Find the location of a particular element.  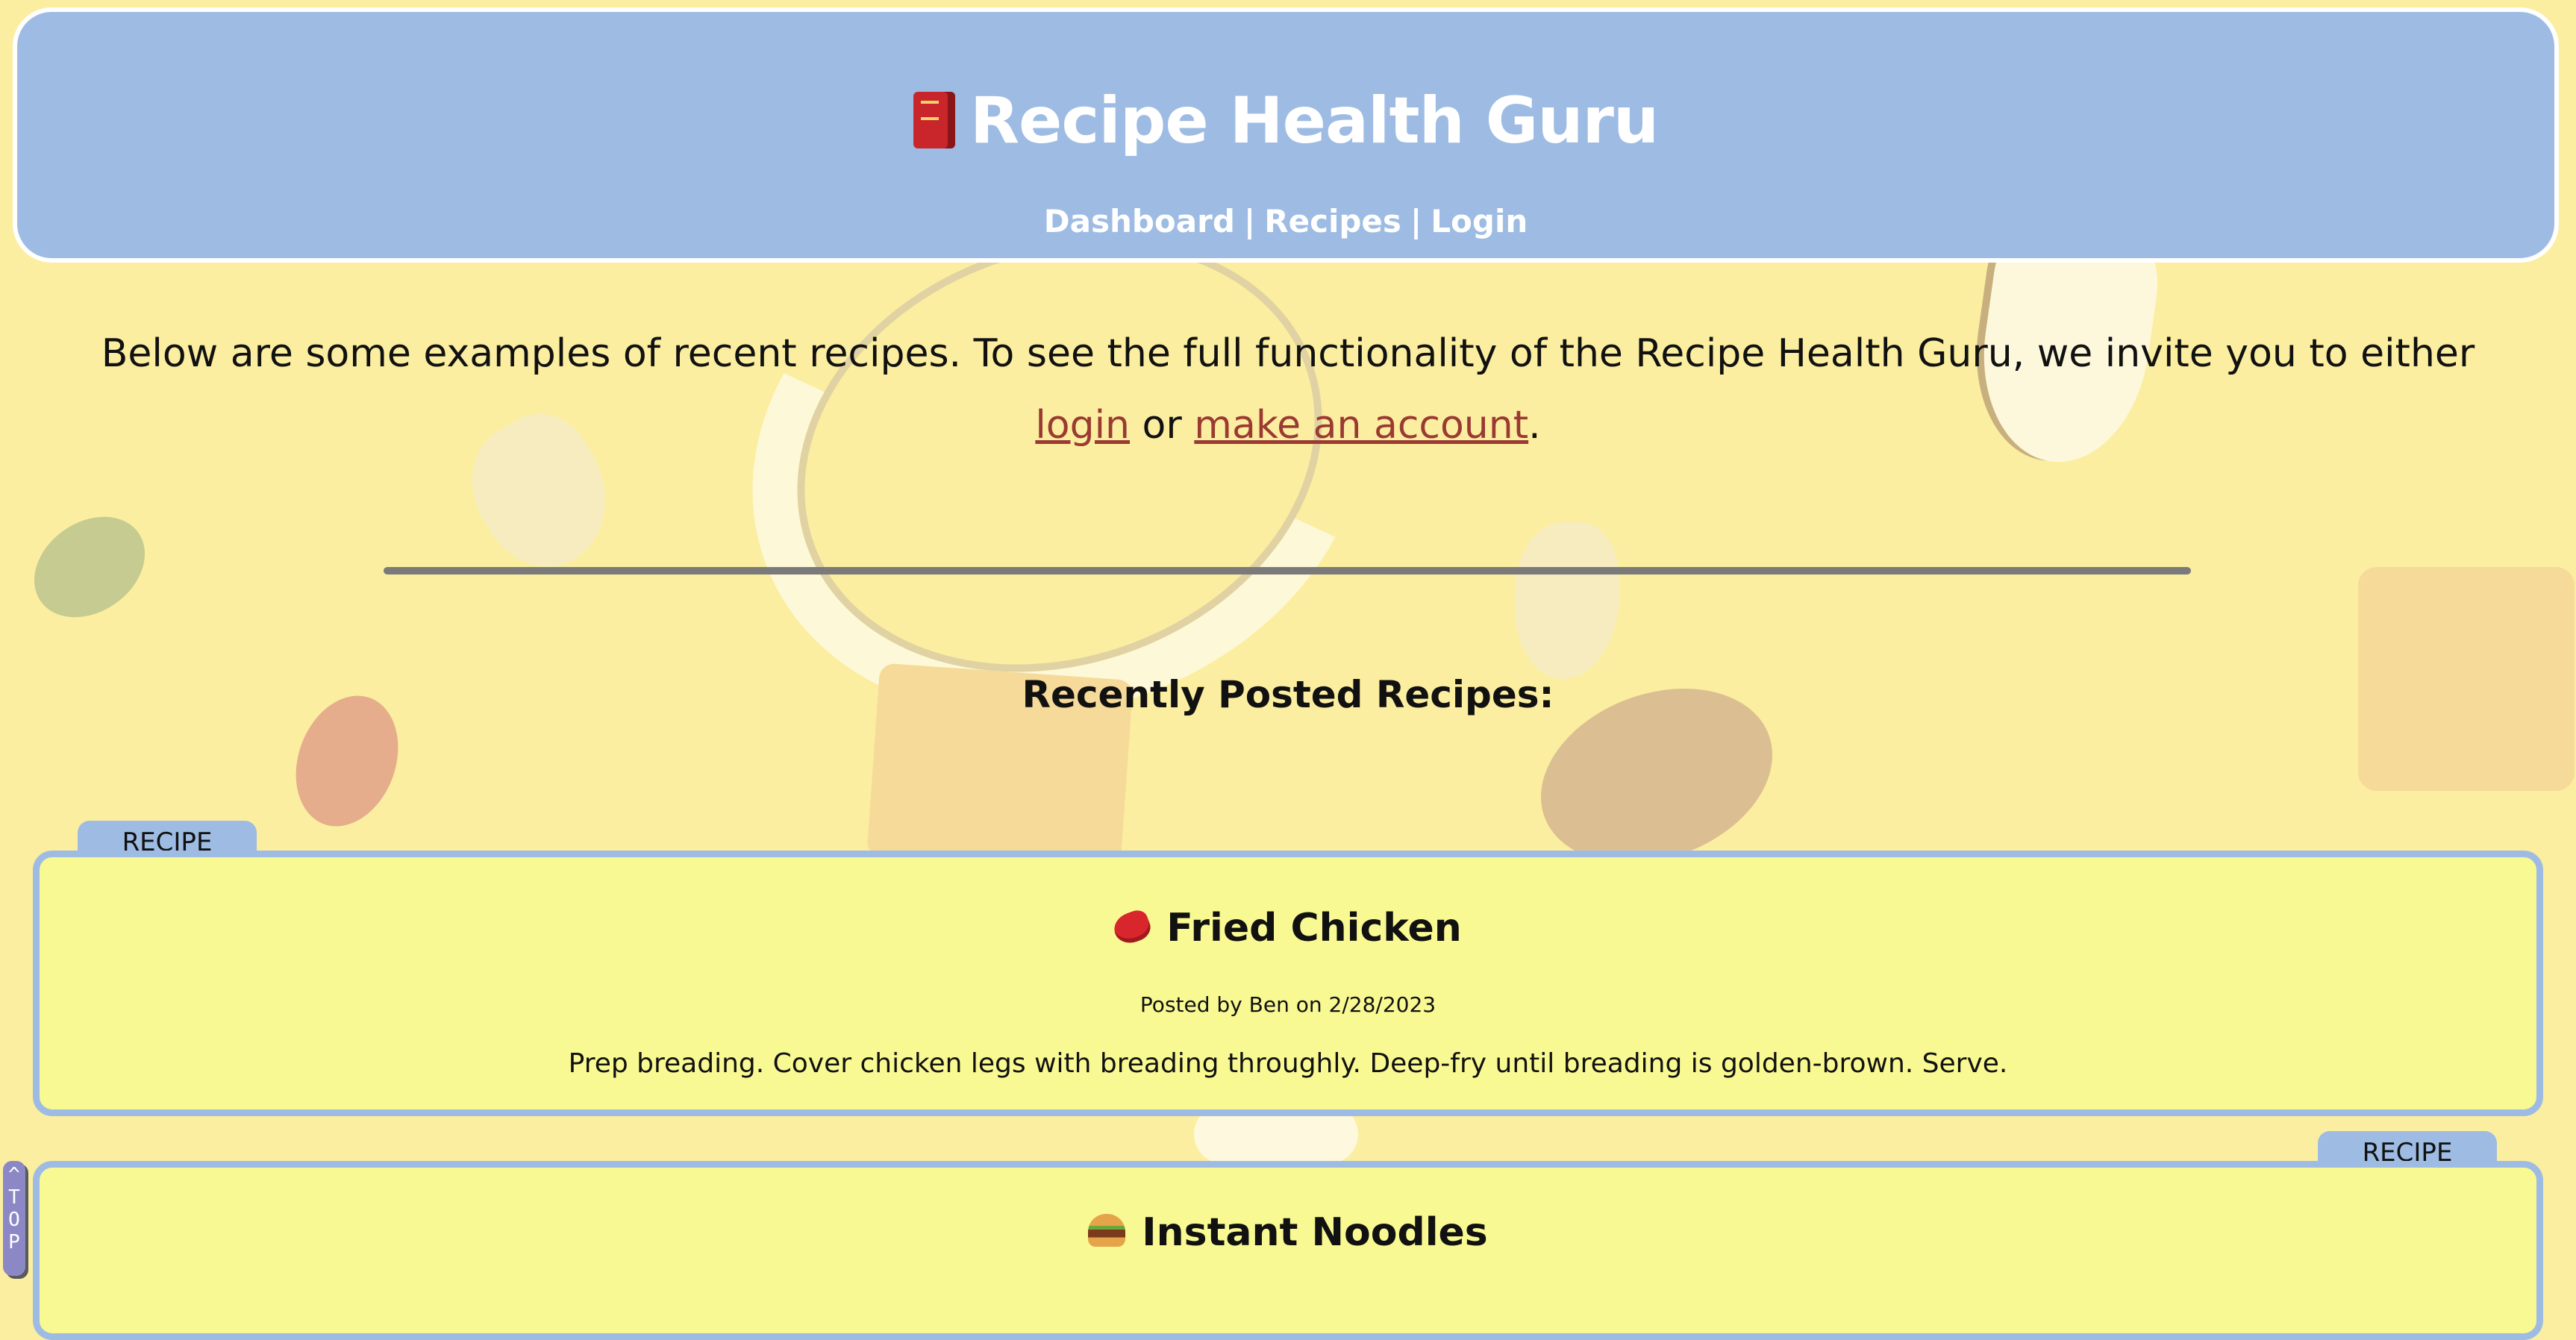

recipe-meta: Posted by Ben on 2/28/2023 is located at coordinates (1288, 1004).